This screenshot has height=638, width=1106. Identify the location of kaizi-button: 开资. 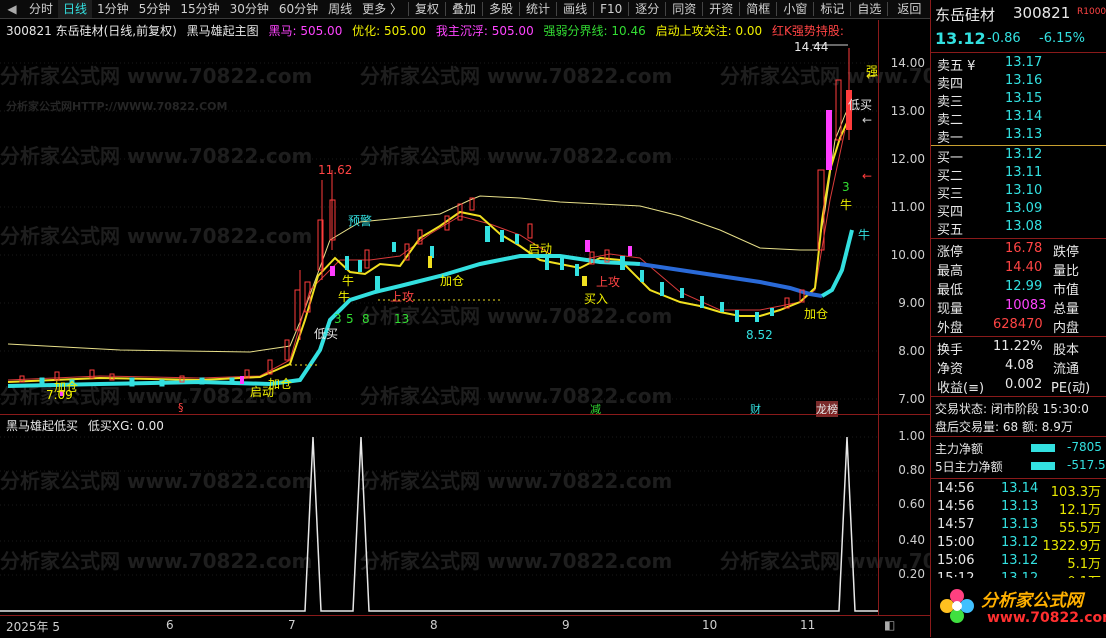
(721, 9).